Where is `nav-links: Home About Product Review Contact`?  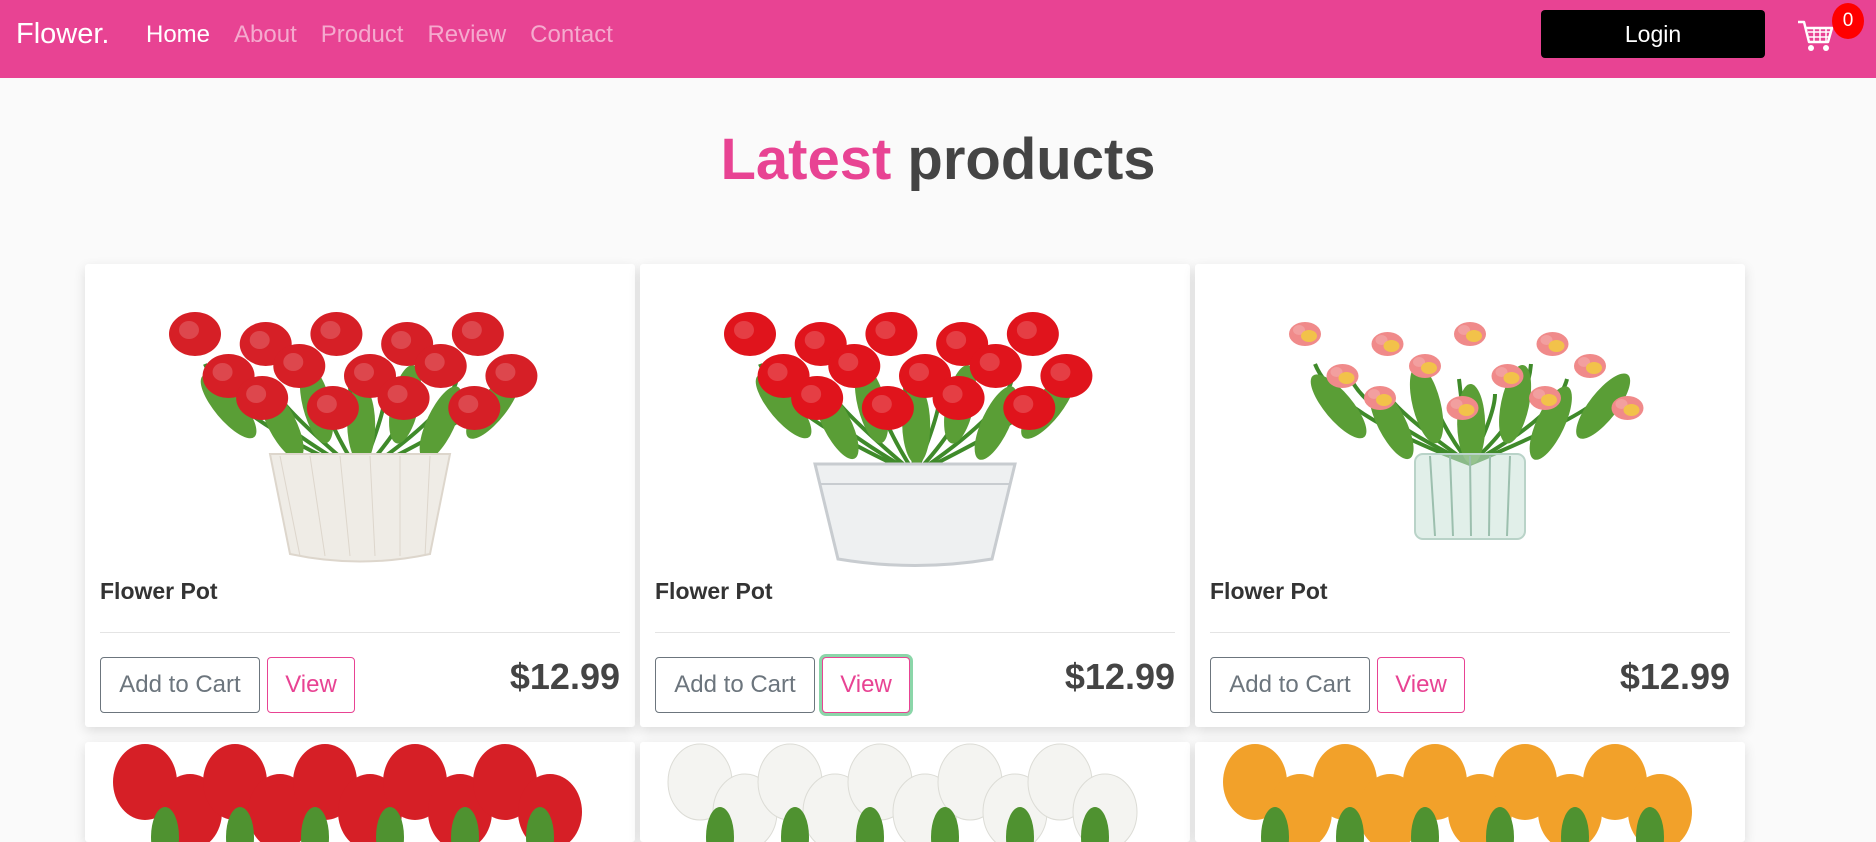 nav-links: Home About Product Review Contact is located at coordinates (391, 35).